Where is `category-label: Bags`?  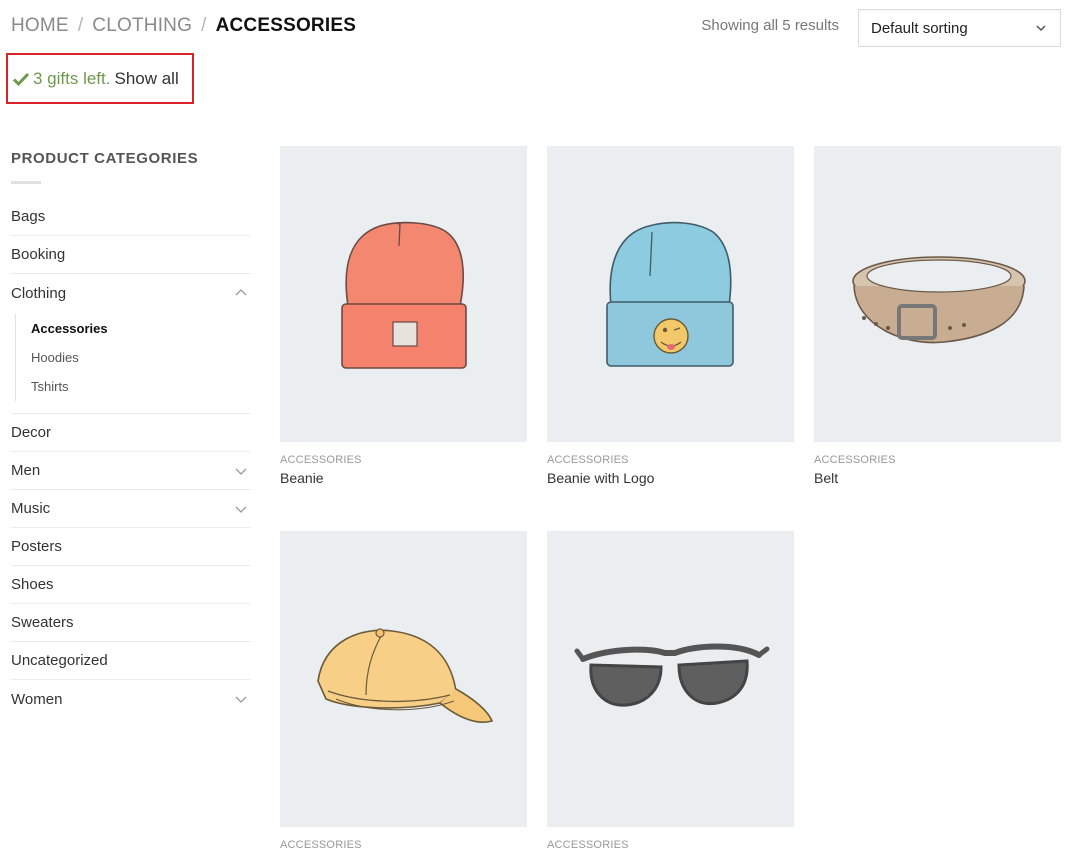
category-label: Bags is located at coordinates (28, 216).